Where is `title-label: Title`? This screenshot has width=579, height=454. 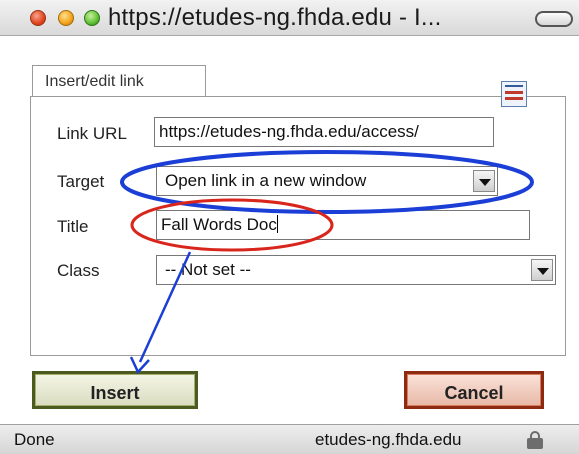 title-label: Title is located at coordinates (73, 226).